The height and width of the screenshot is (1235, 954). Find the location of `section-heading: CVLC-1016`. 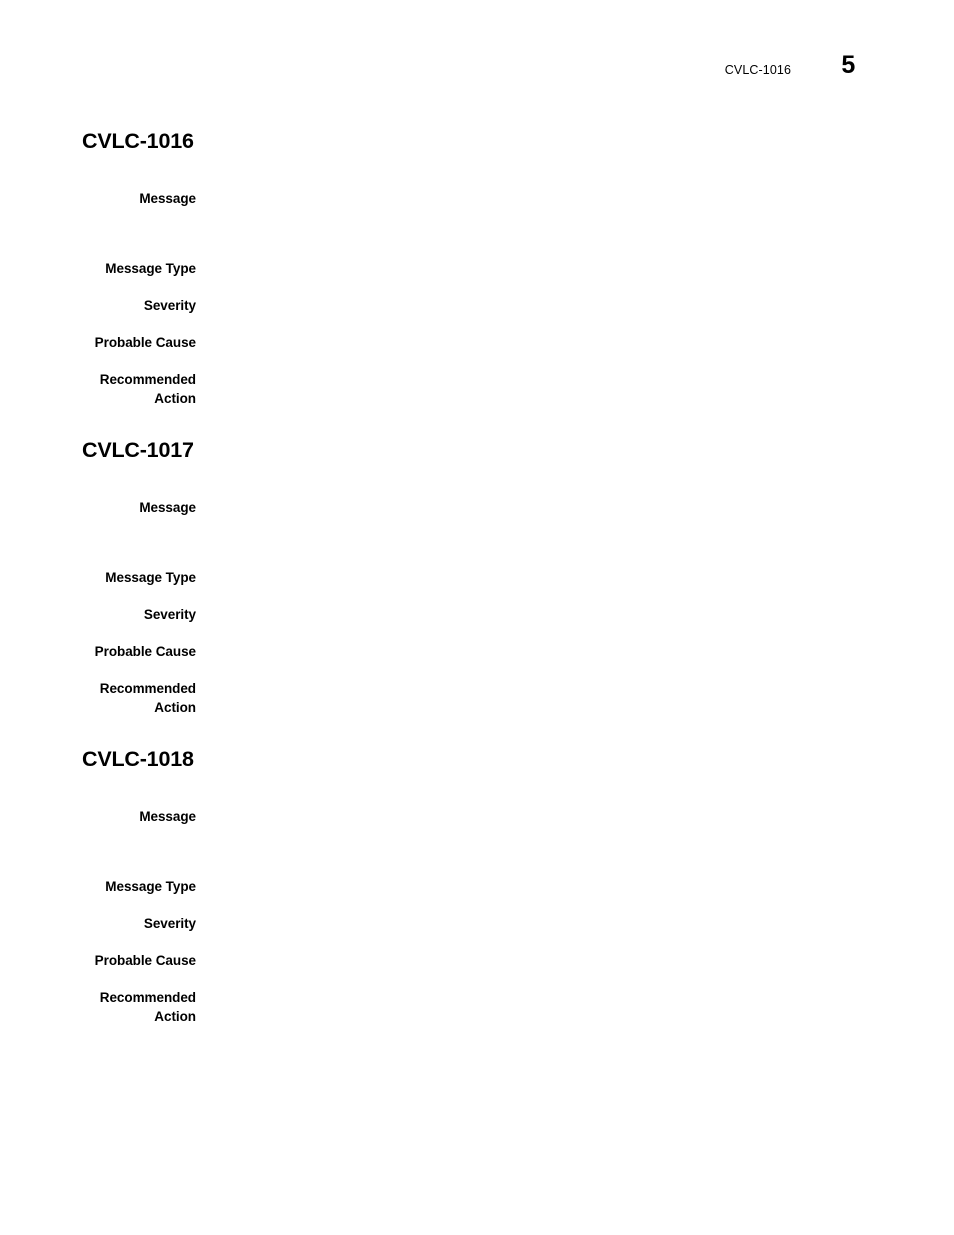

section-heading: CVLC-1016 is located at coordinates (138, 141).